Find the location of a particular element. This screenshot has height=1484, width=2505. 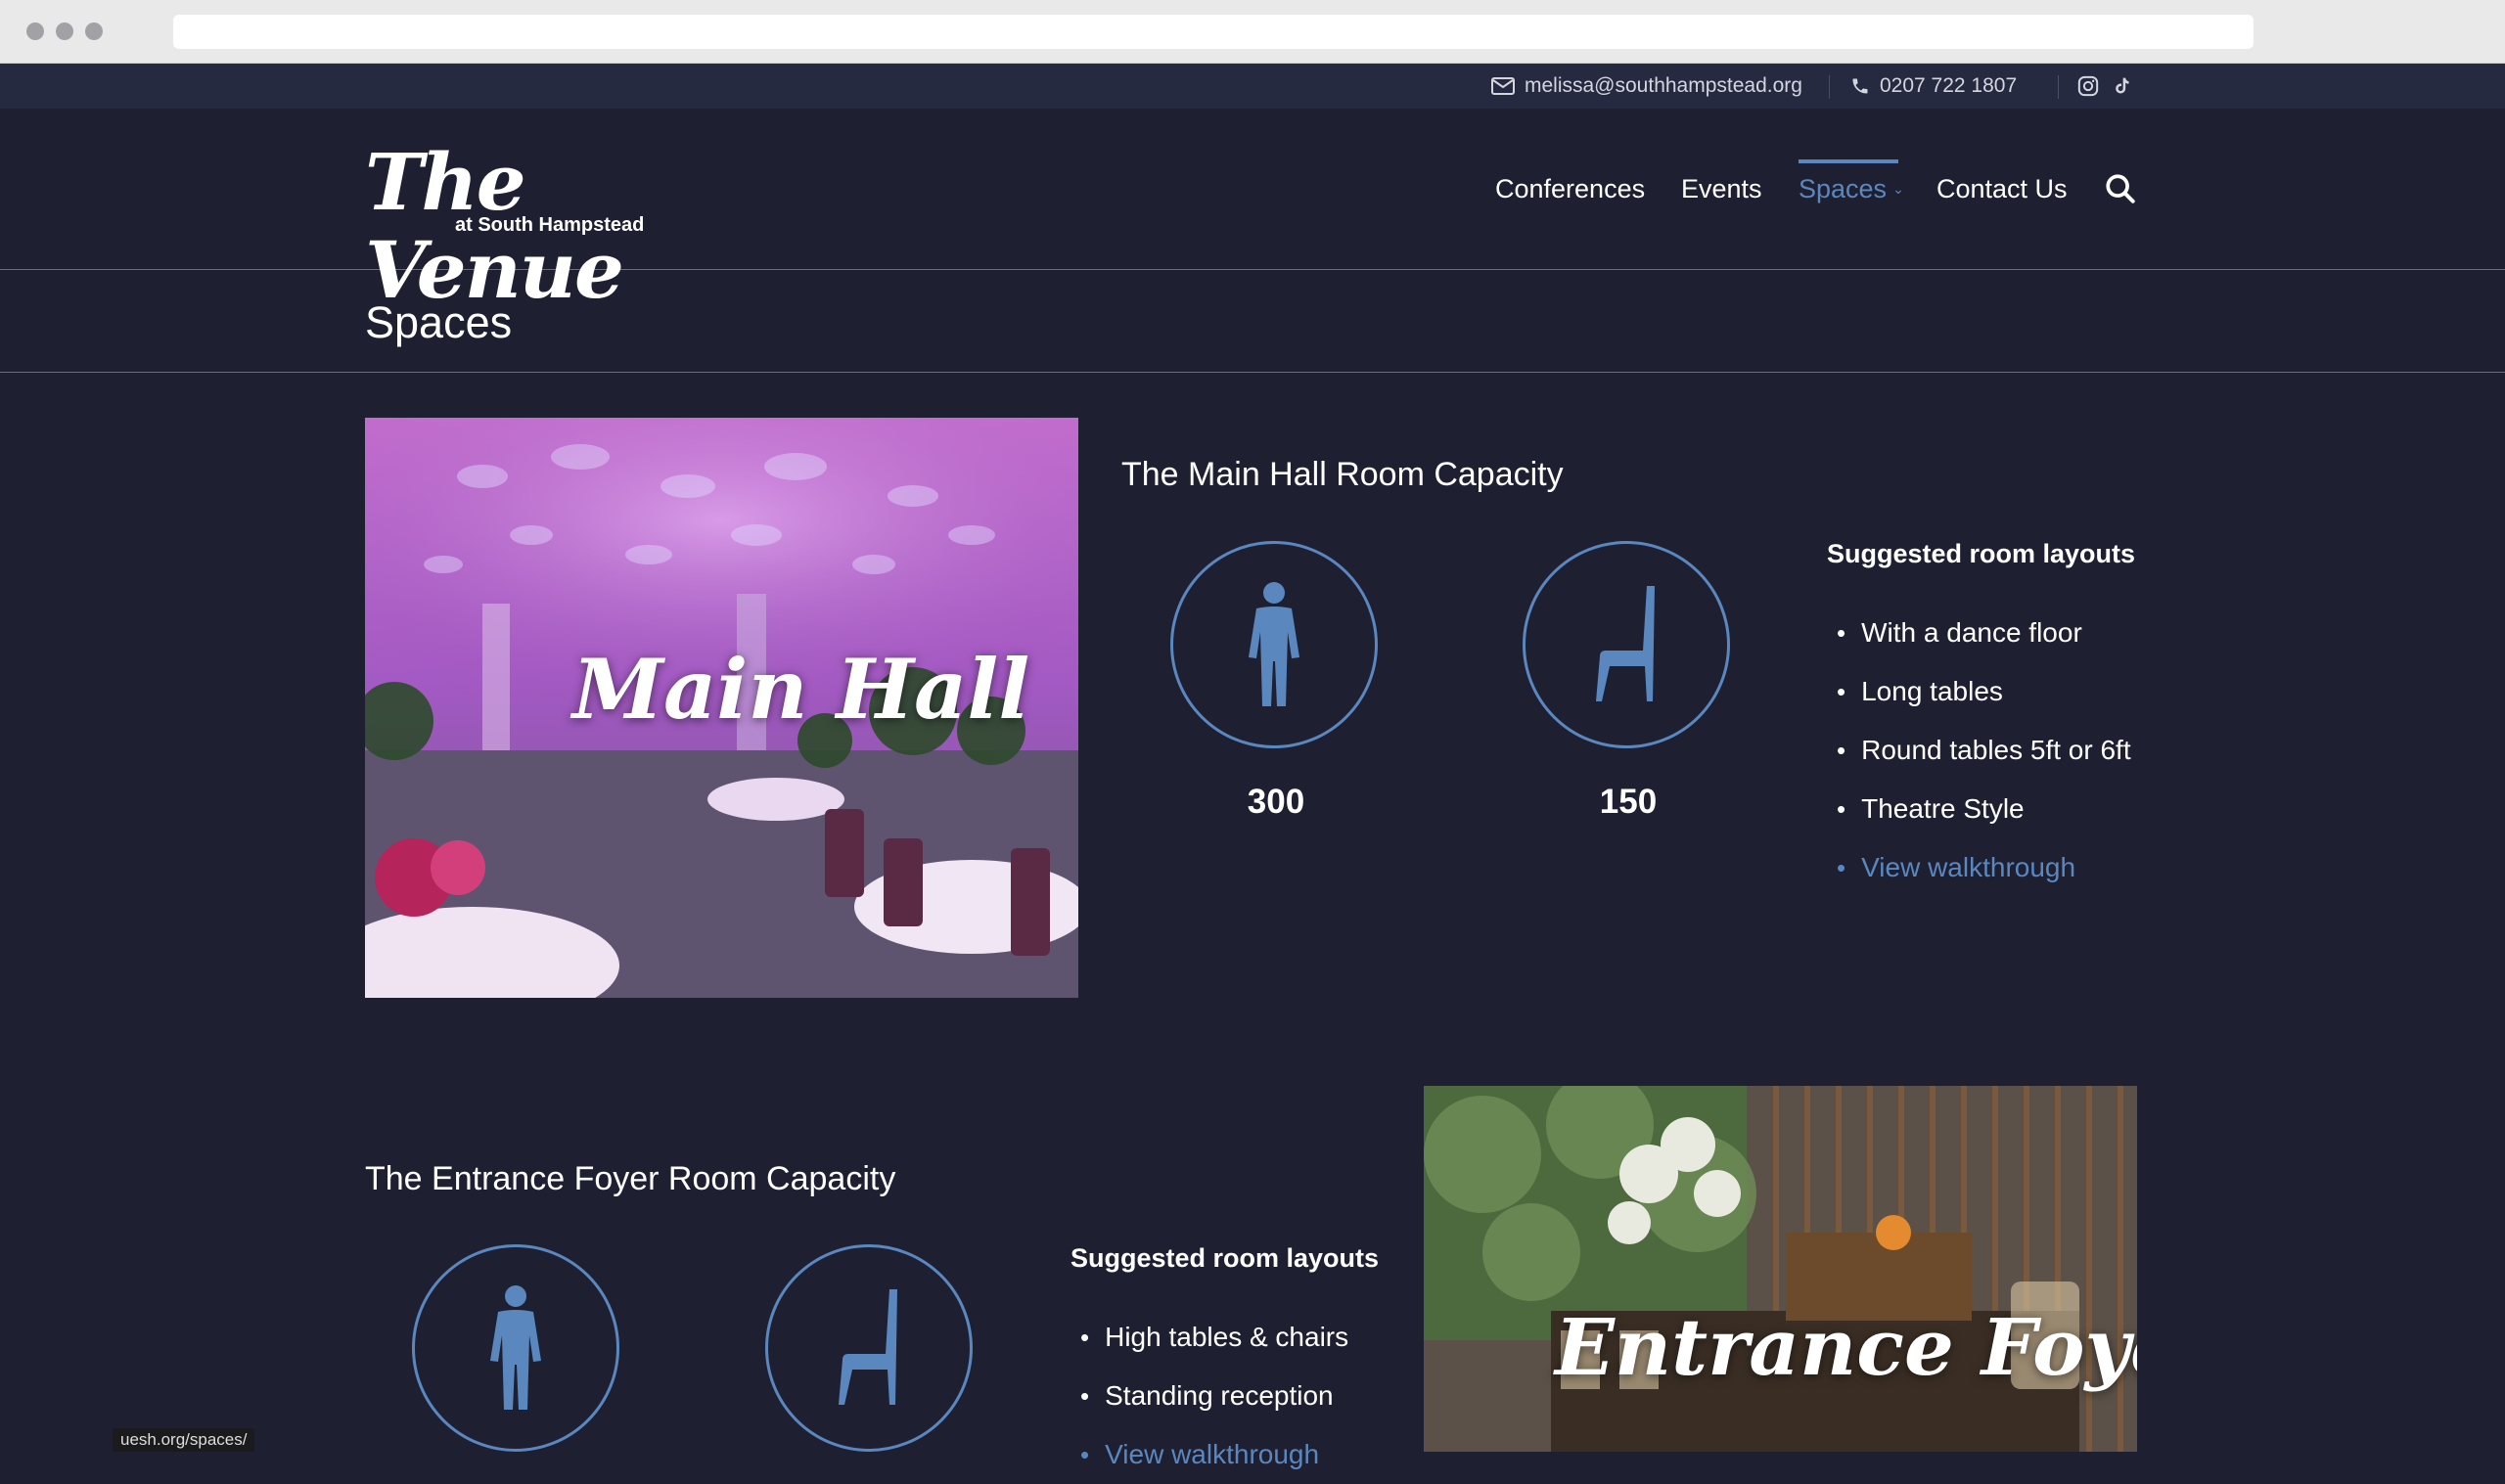

main-hall-layouts-heading: Suggested room layouts is located at coordinates (1981, 553).